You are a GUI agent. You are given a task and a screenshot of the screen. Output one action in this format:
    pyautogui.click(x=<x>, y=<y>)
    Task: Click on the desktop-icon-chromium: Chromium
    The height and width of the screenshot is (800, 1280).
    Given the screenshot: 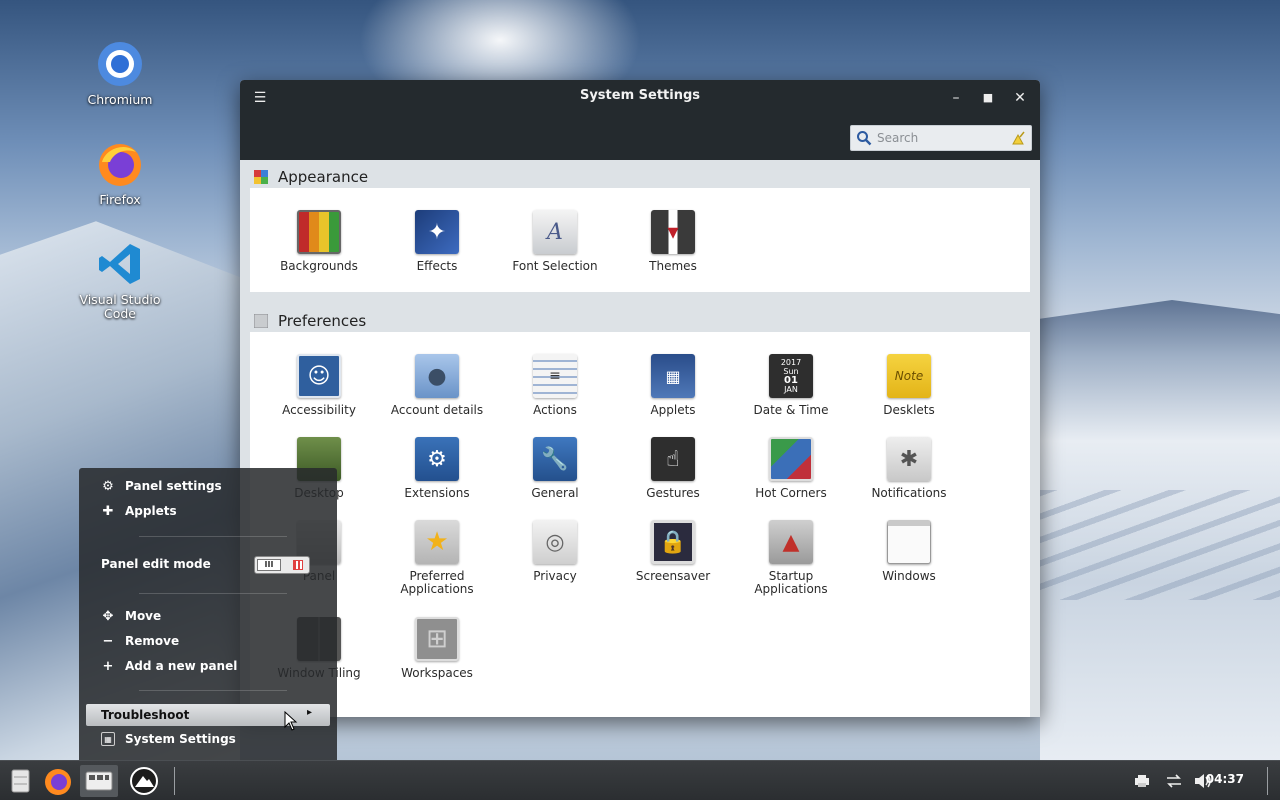 What is the action you would take?
    pyautogui.click(x=120, y=73)
    